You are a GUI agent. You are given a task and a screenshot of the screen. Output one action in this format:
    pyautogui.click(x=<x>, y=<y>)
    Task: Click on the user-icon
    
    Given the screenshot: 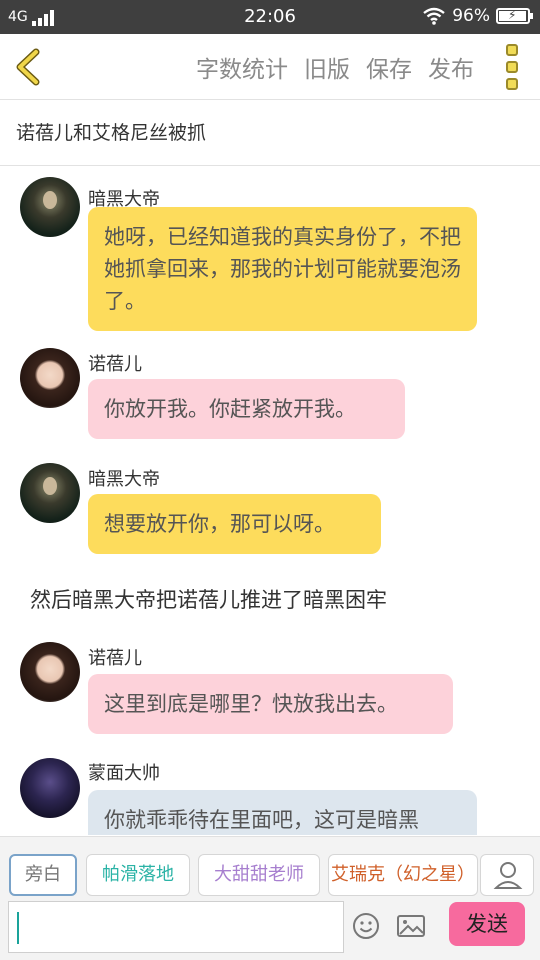 What is the action you would take?
    pyautogui.click(x=508, y=875)
    